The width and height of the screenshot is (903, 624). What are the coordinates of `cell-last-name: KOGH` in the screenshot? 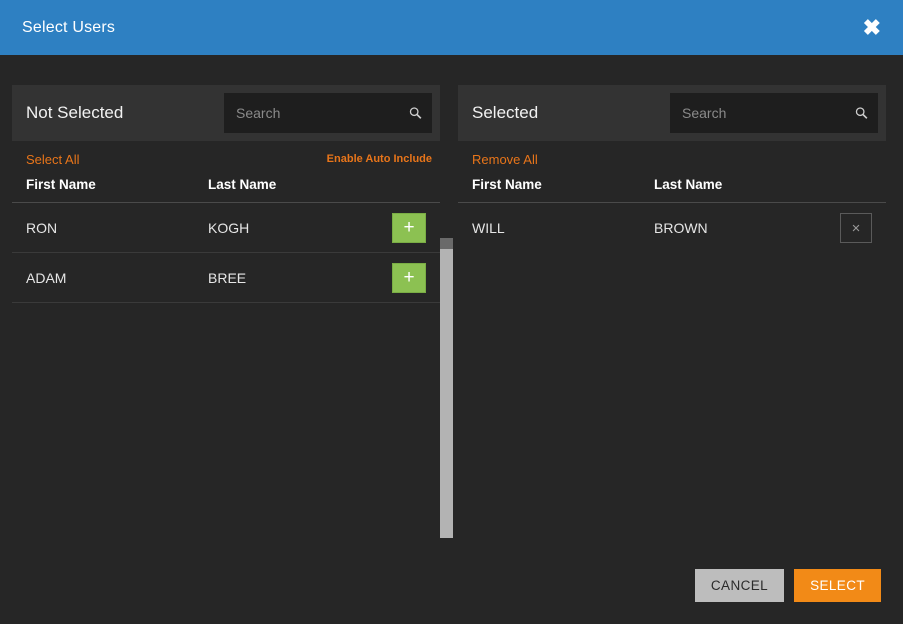 It's located at (229, 227).